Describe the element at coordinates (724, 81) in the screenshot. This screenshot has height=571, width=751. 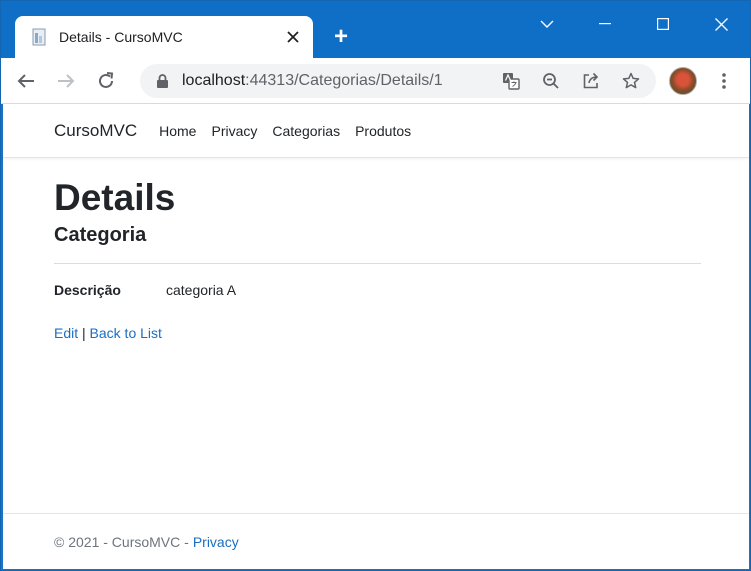
I see `kebab-menu-icon` at that location.